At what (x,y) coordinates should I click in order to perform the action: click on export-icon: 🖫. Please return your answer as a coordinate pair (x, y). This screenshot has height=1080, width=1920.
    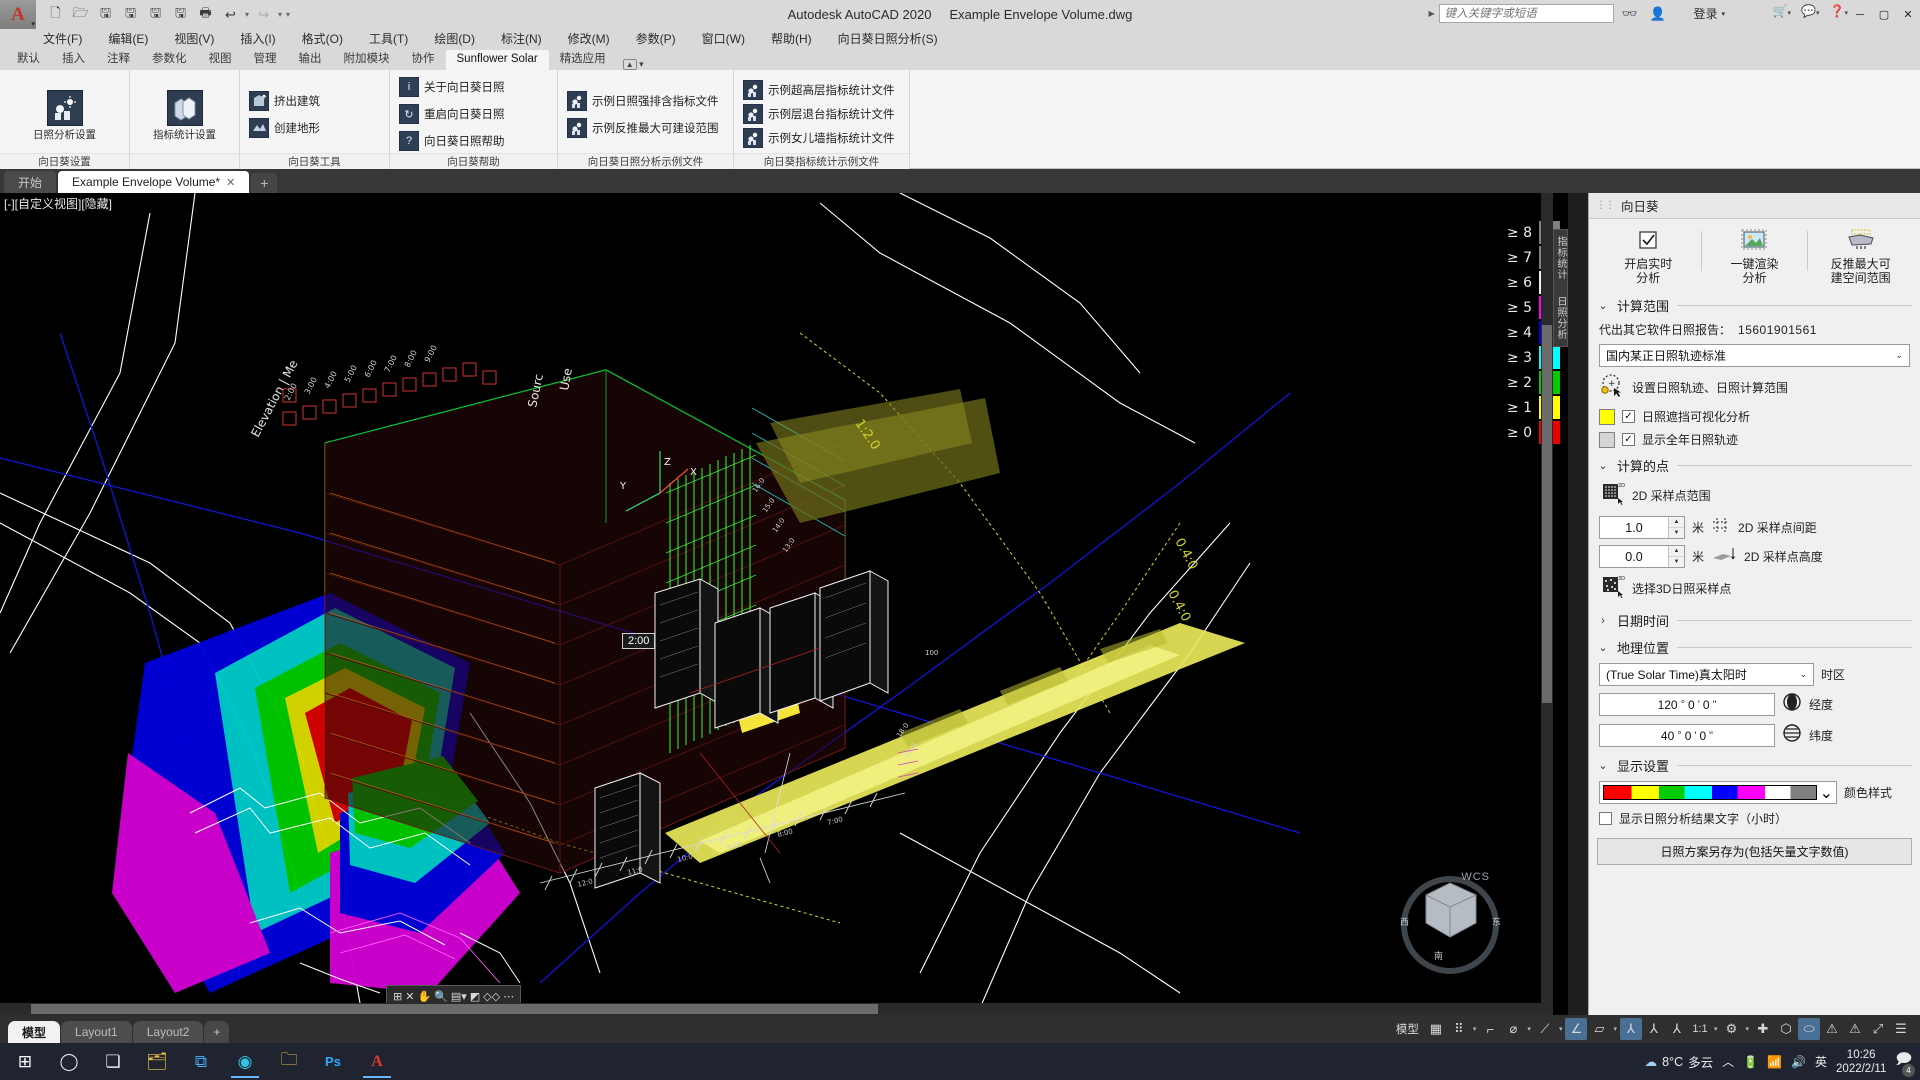
    Looking at the image, I should click on (155, 15).